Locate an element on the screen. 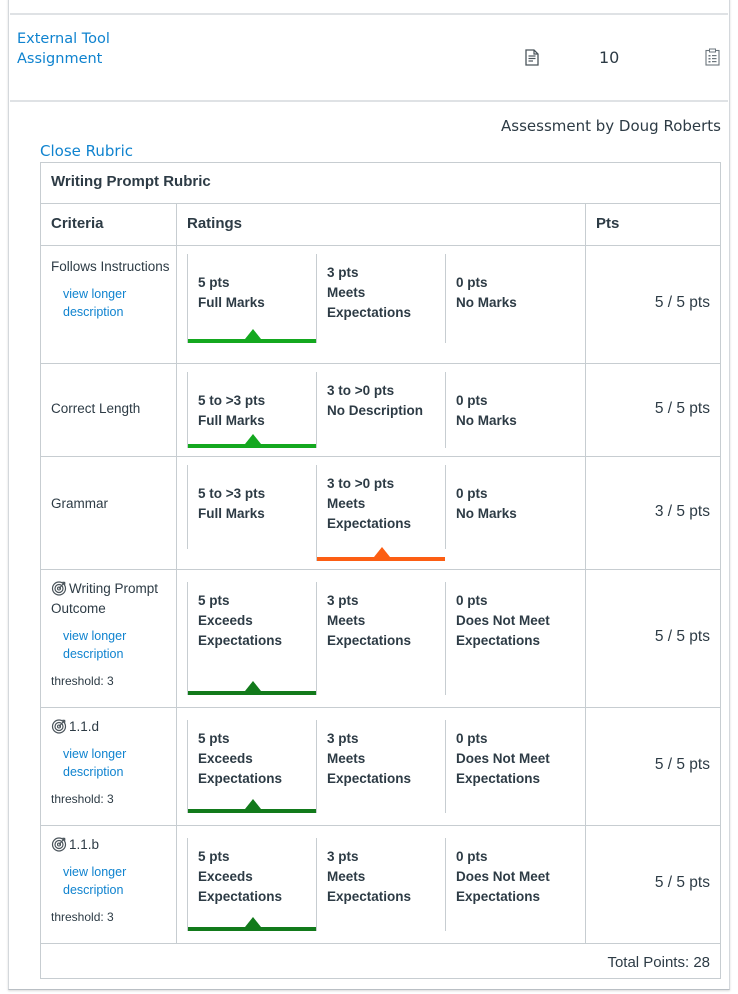 This screenshot has width=738, height=994. close-rubric-link: Close Rubric is located at coordinates (86, 151).